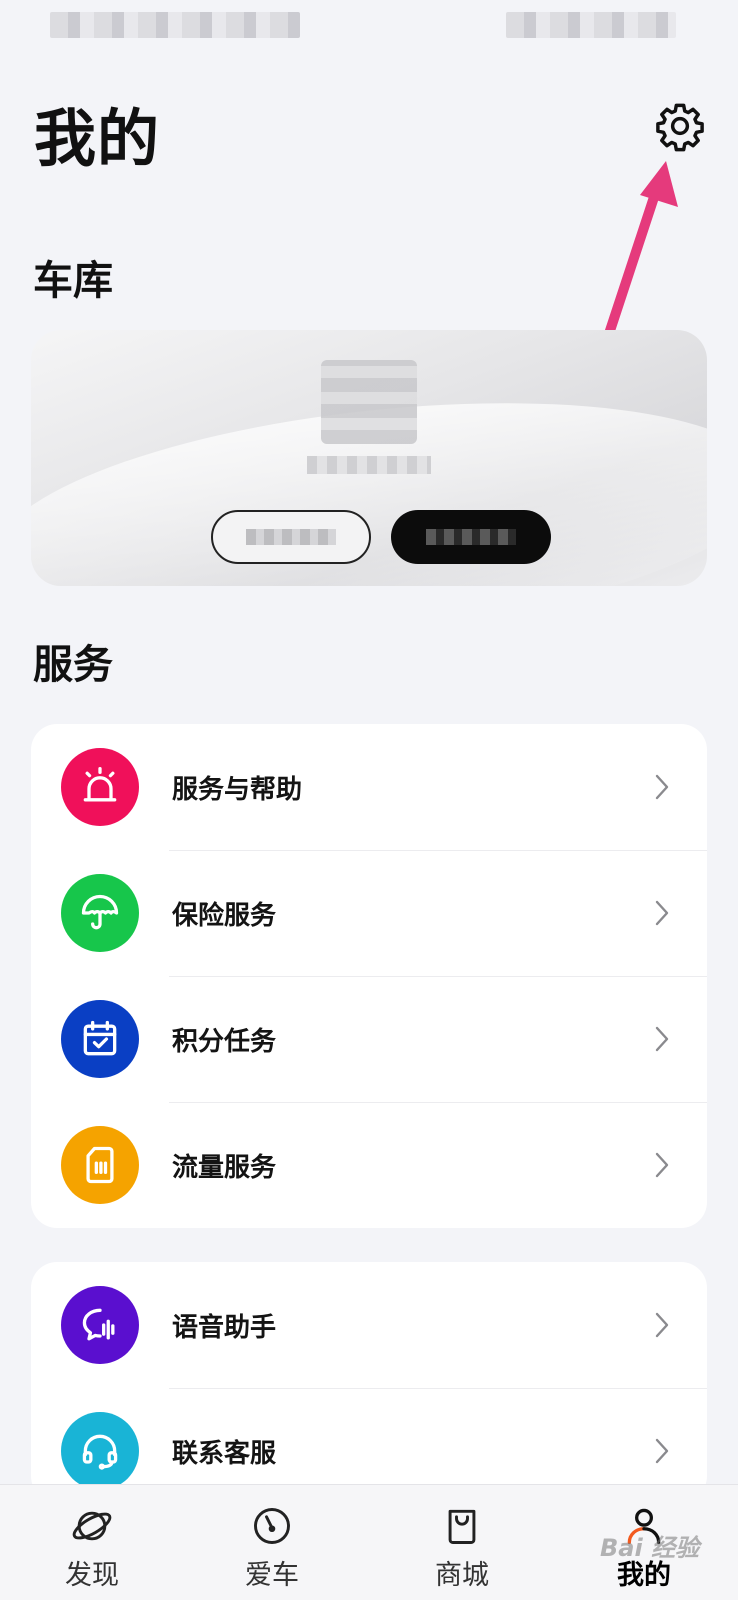  I want to click on garage-hint-blurred, so click(369, 465).